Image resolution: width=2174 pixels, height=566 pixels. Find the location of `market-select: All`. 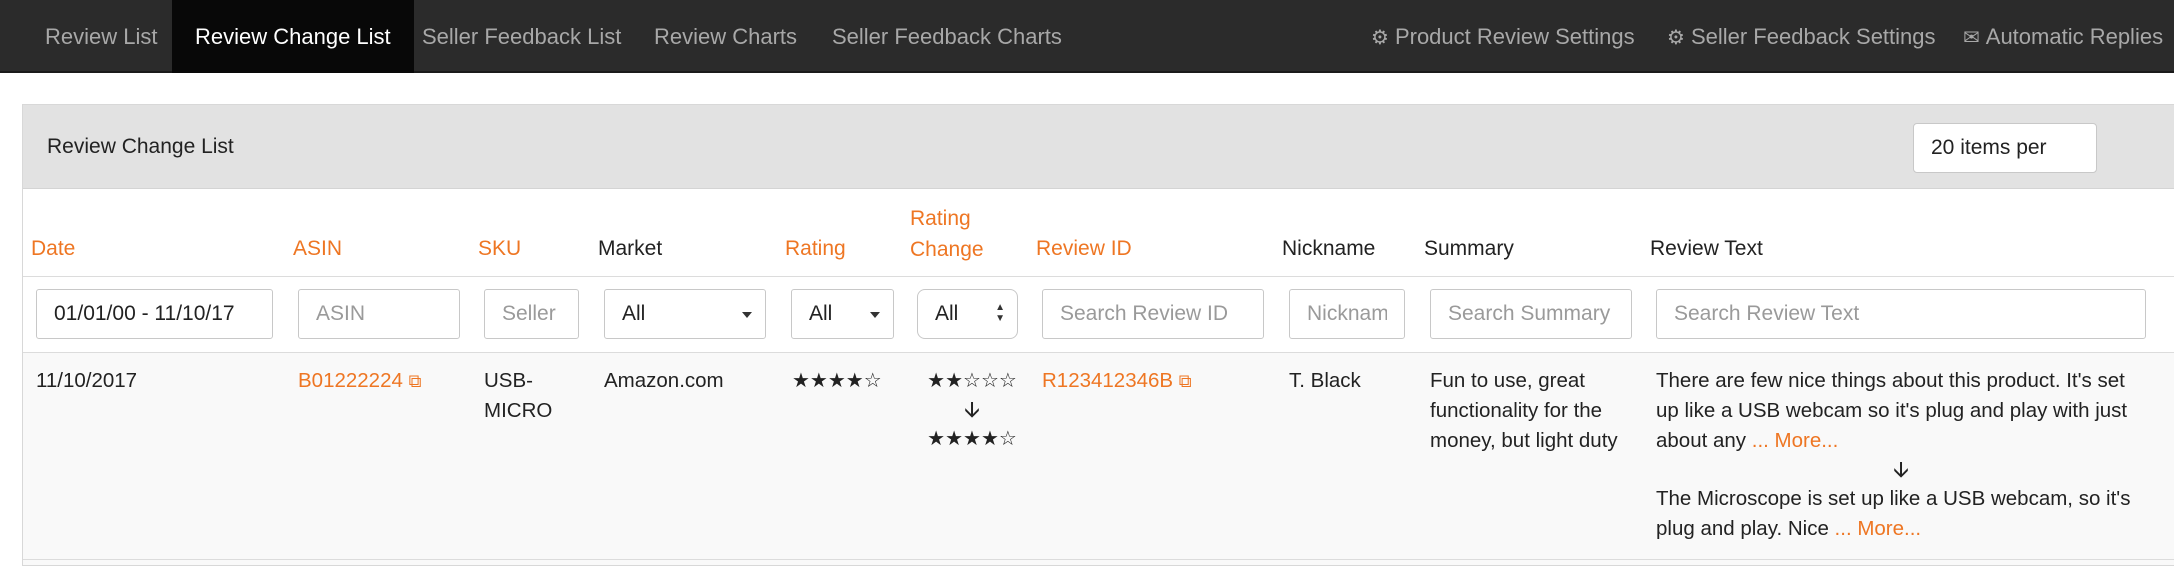

market-select: All is located at coordinates (685, 314).